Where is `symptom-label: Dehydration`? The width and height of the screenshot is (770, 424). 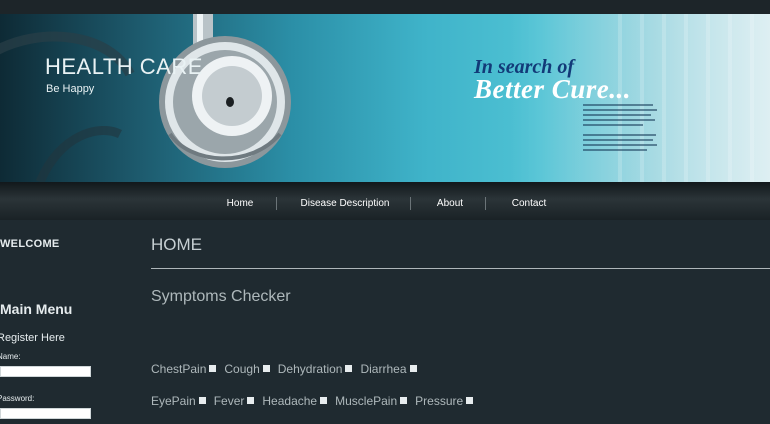
symptom-label: Dehydration is located at coordinates (310, 369).